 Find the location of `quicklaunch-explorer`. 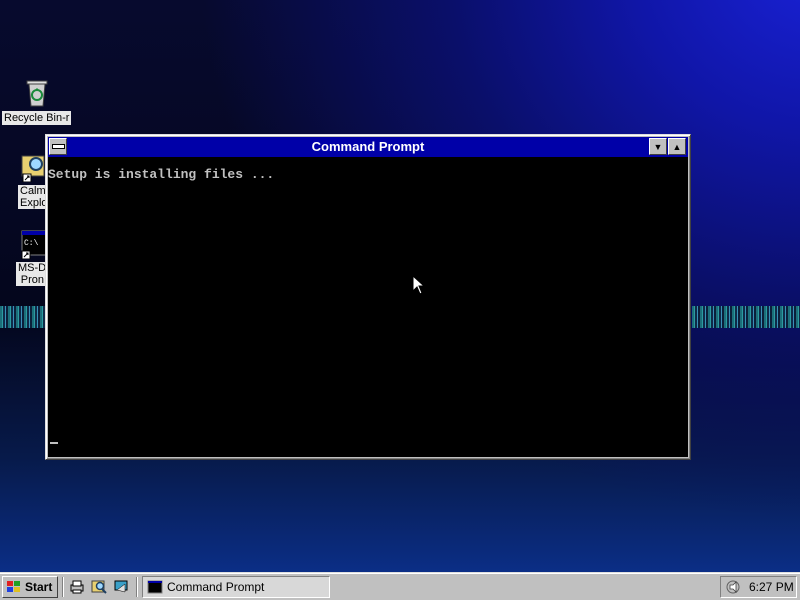

quicklaunch-explorer is located at coordinates (99, 587).